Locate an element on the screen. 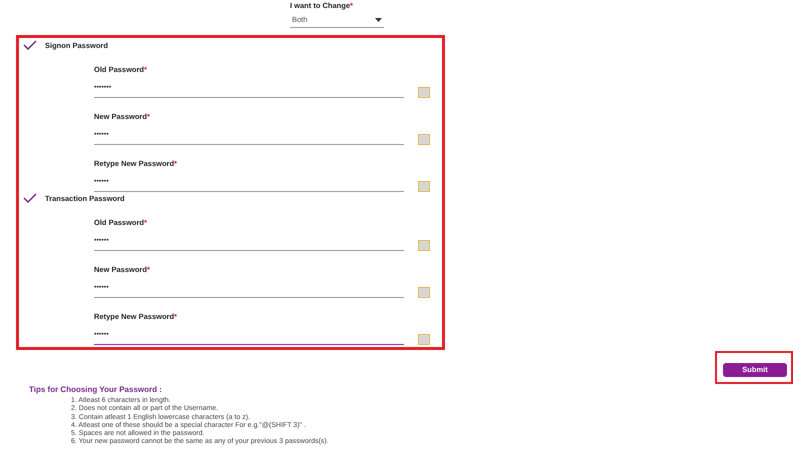 The height and width of the screenshot is (450, 793). tips-heading: Tips for Choosing Your Password : is located at coordinates (96, 390).